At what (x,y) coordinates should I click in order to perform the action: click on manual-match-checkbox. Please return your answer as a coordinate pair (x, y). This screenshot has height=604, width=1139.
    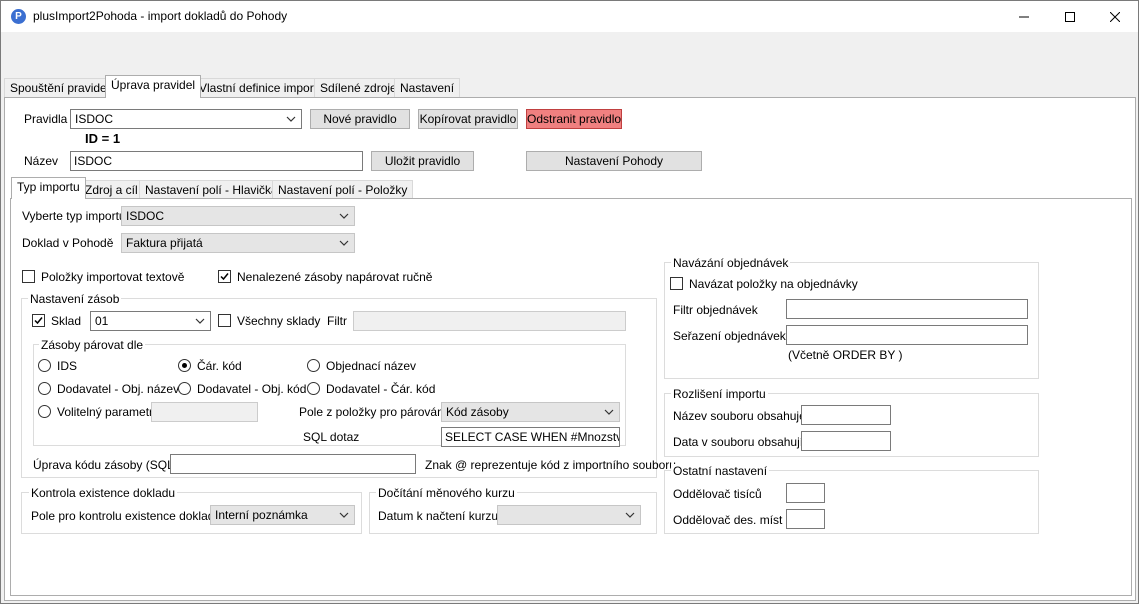
    Looking at the image, I should click on (224, 276).